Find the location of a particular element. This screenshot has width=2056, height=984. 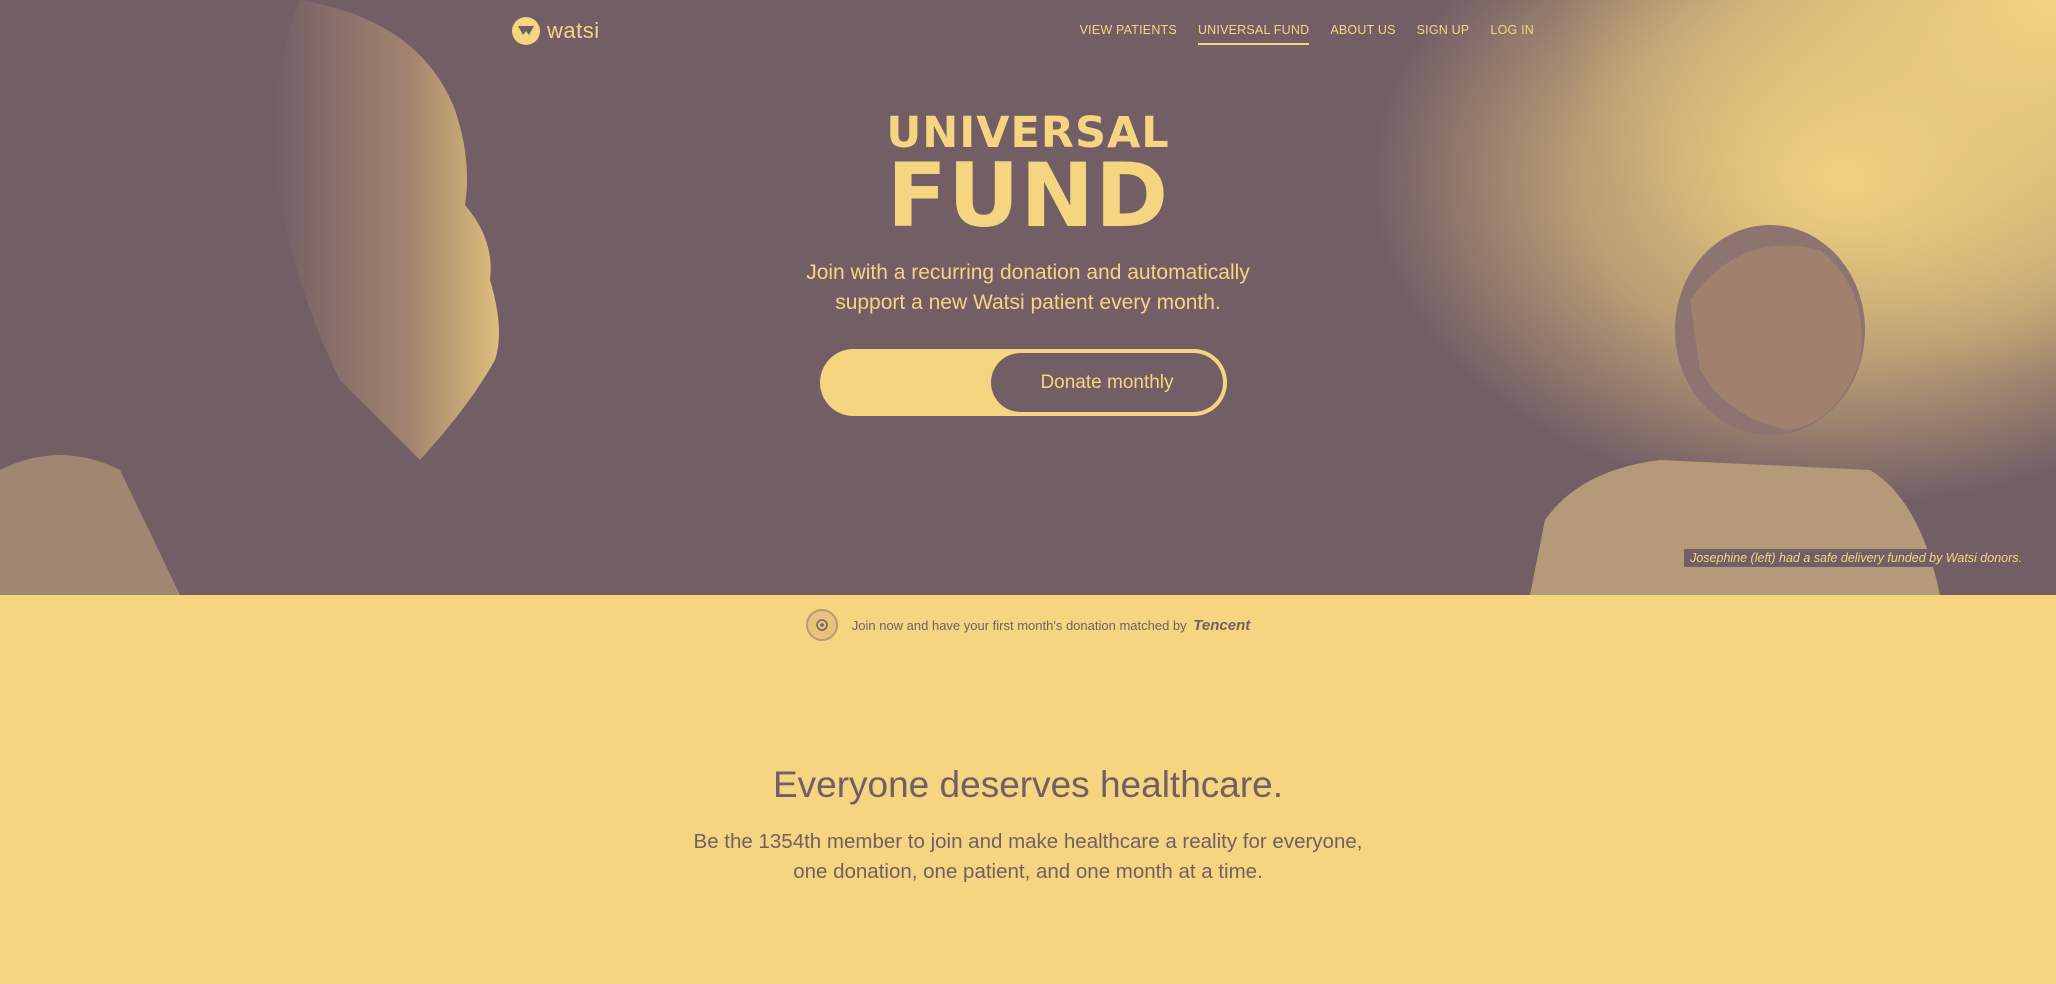

nav-log-in: LOG IN is located at coordinates (1512, 34).